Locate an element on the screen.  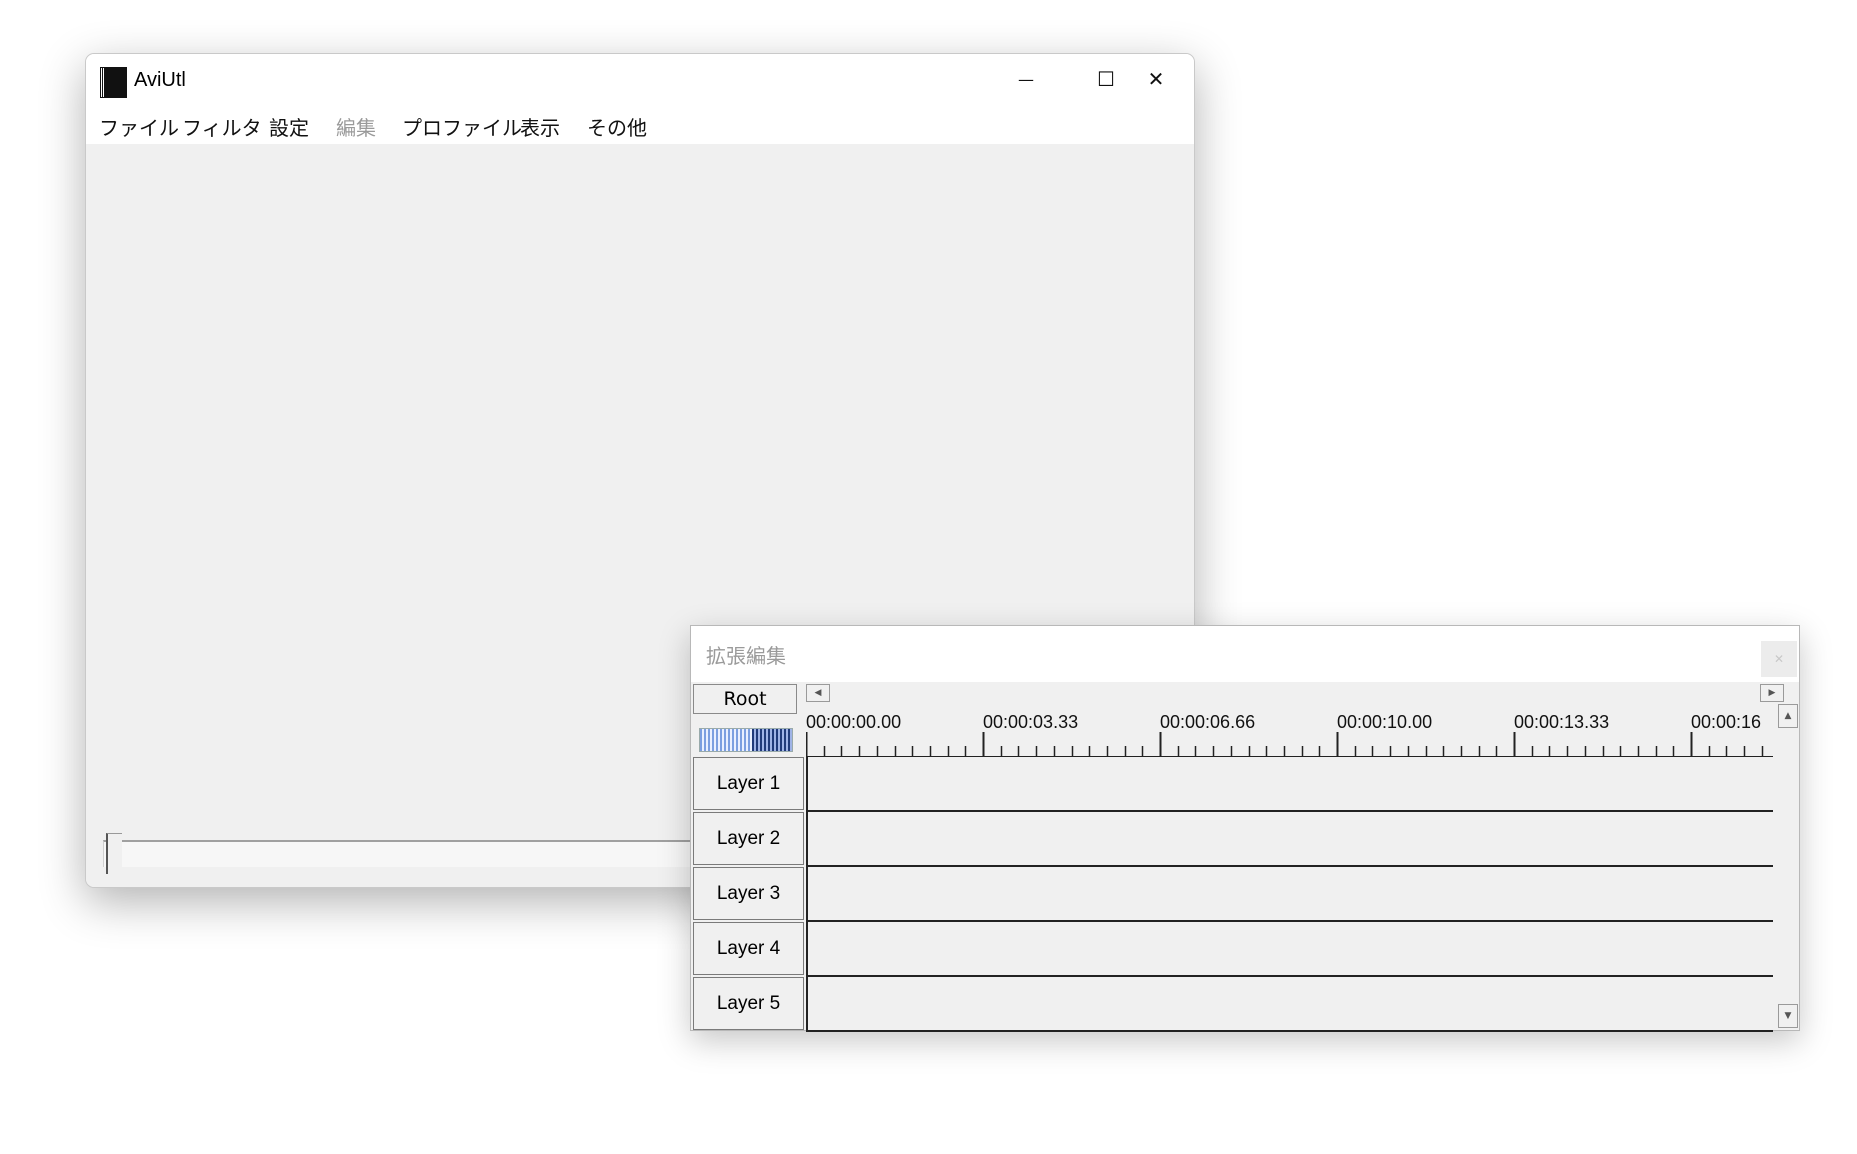
film-icon is located at coordinates (113, 82).